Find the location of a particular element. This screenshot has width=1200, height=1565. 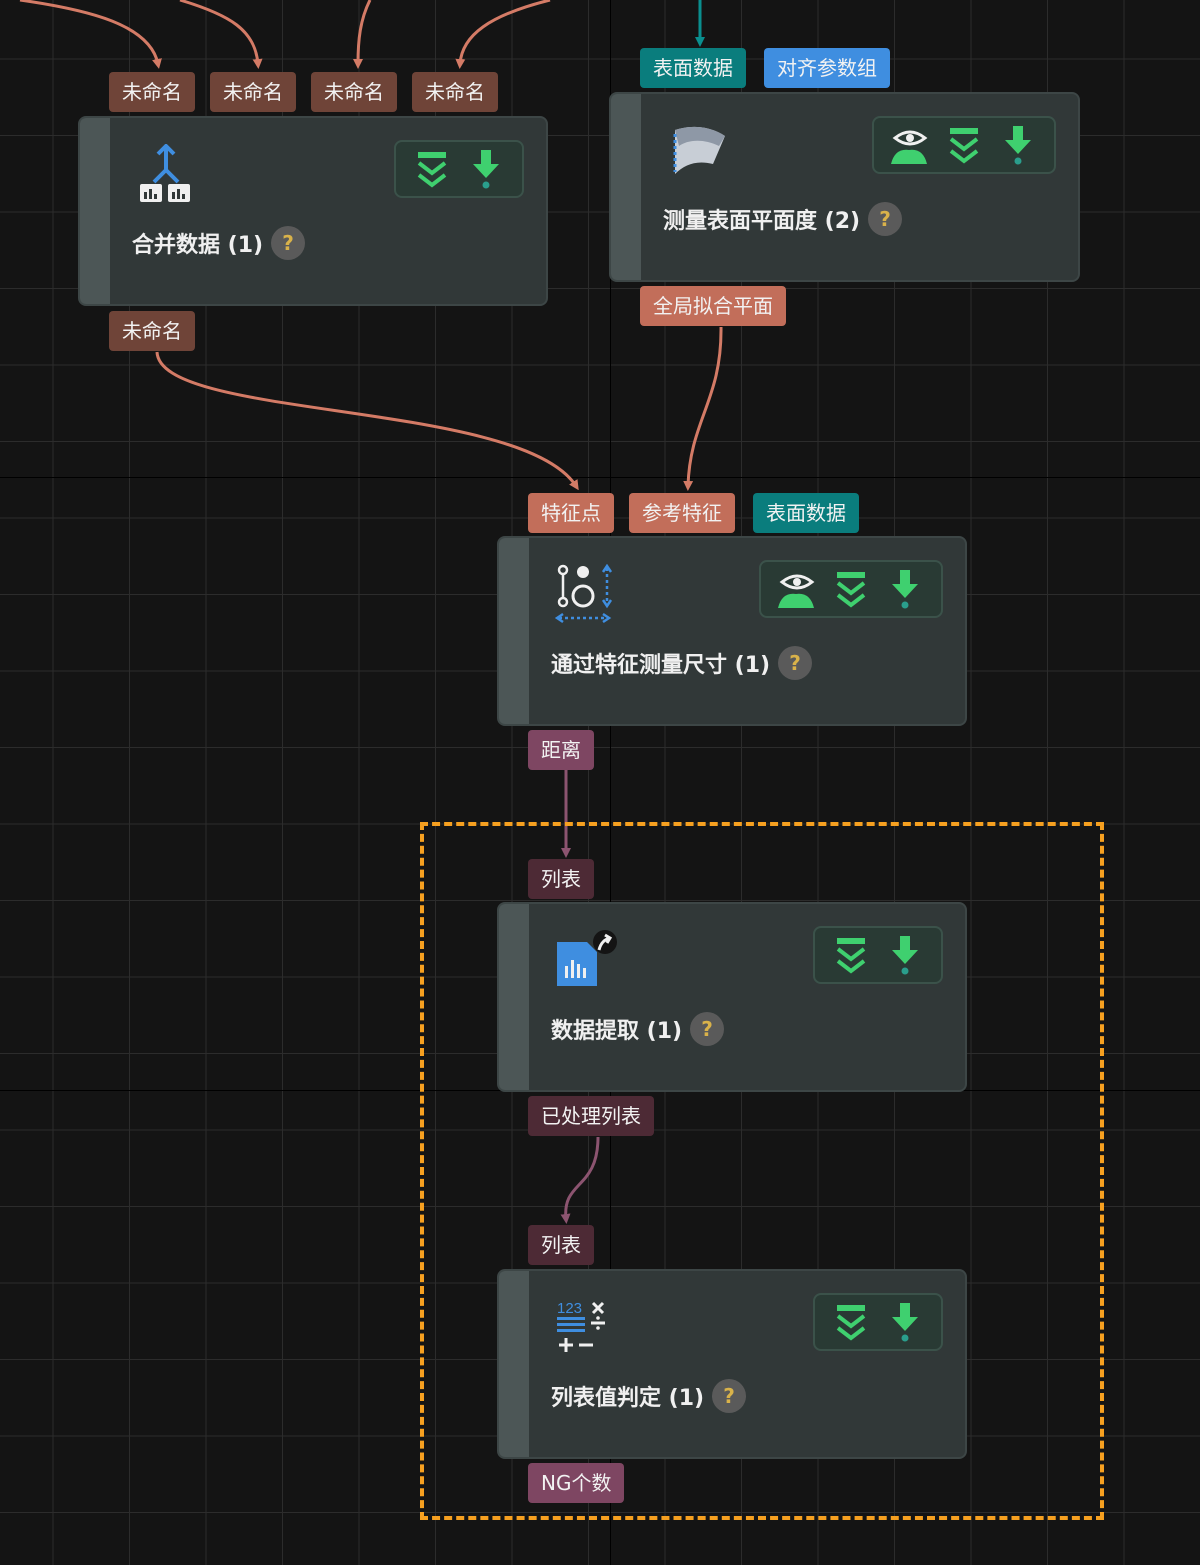

merge-data-icon is located at coordinates (166, 173).